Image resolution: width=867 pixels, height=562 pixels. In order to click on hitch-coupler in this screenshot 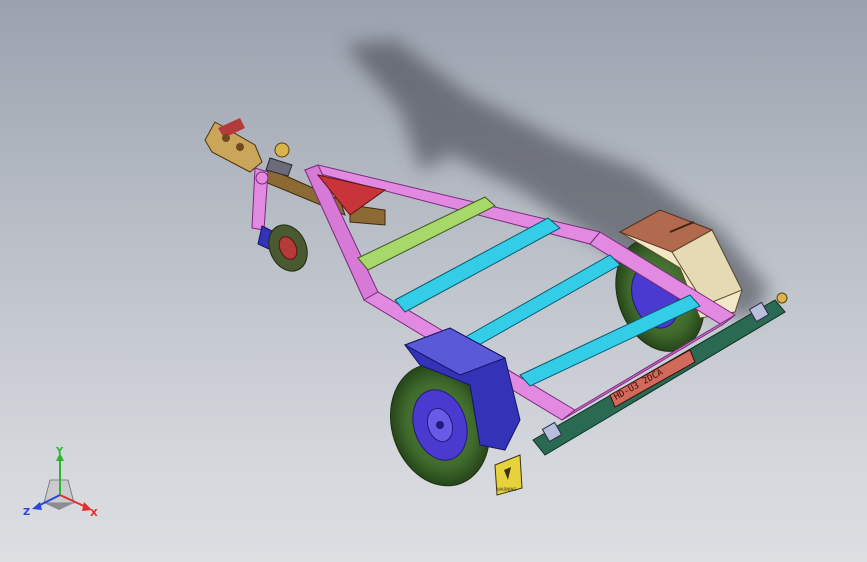, I will do `click(248, 147)`.